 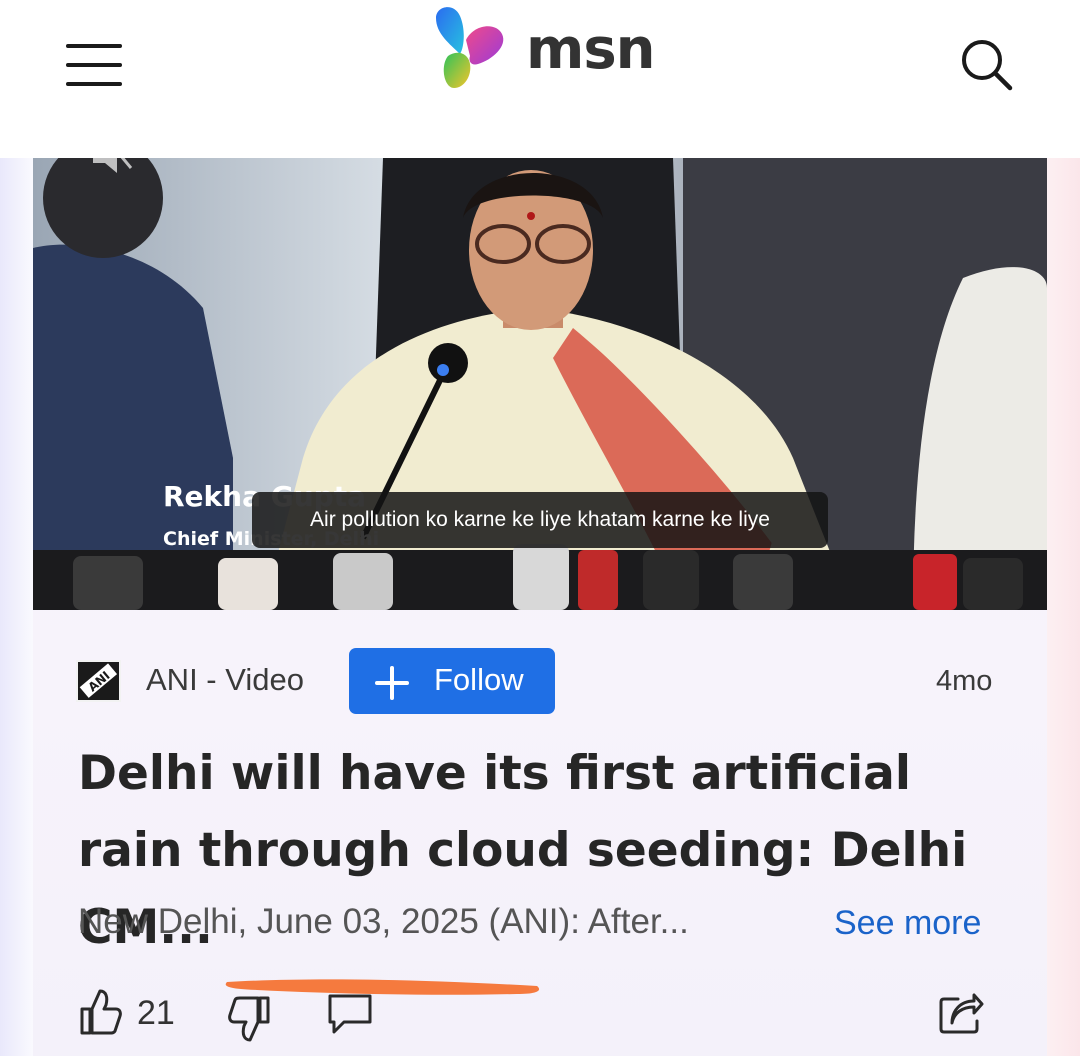 I want to click on source-name: ANI - Video, so click(x=225, y=680).